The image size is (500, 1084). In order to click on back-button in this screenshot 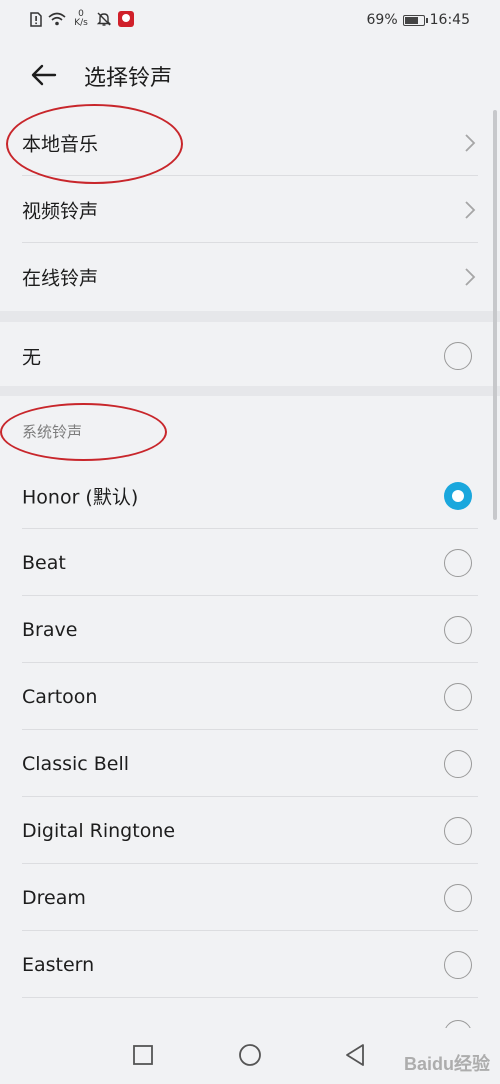, I will do `click(44, 75)`.